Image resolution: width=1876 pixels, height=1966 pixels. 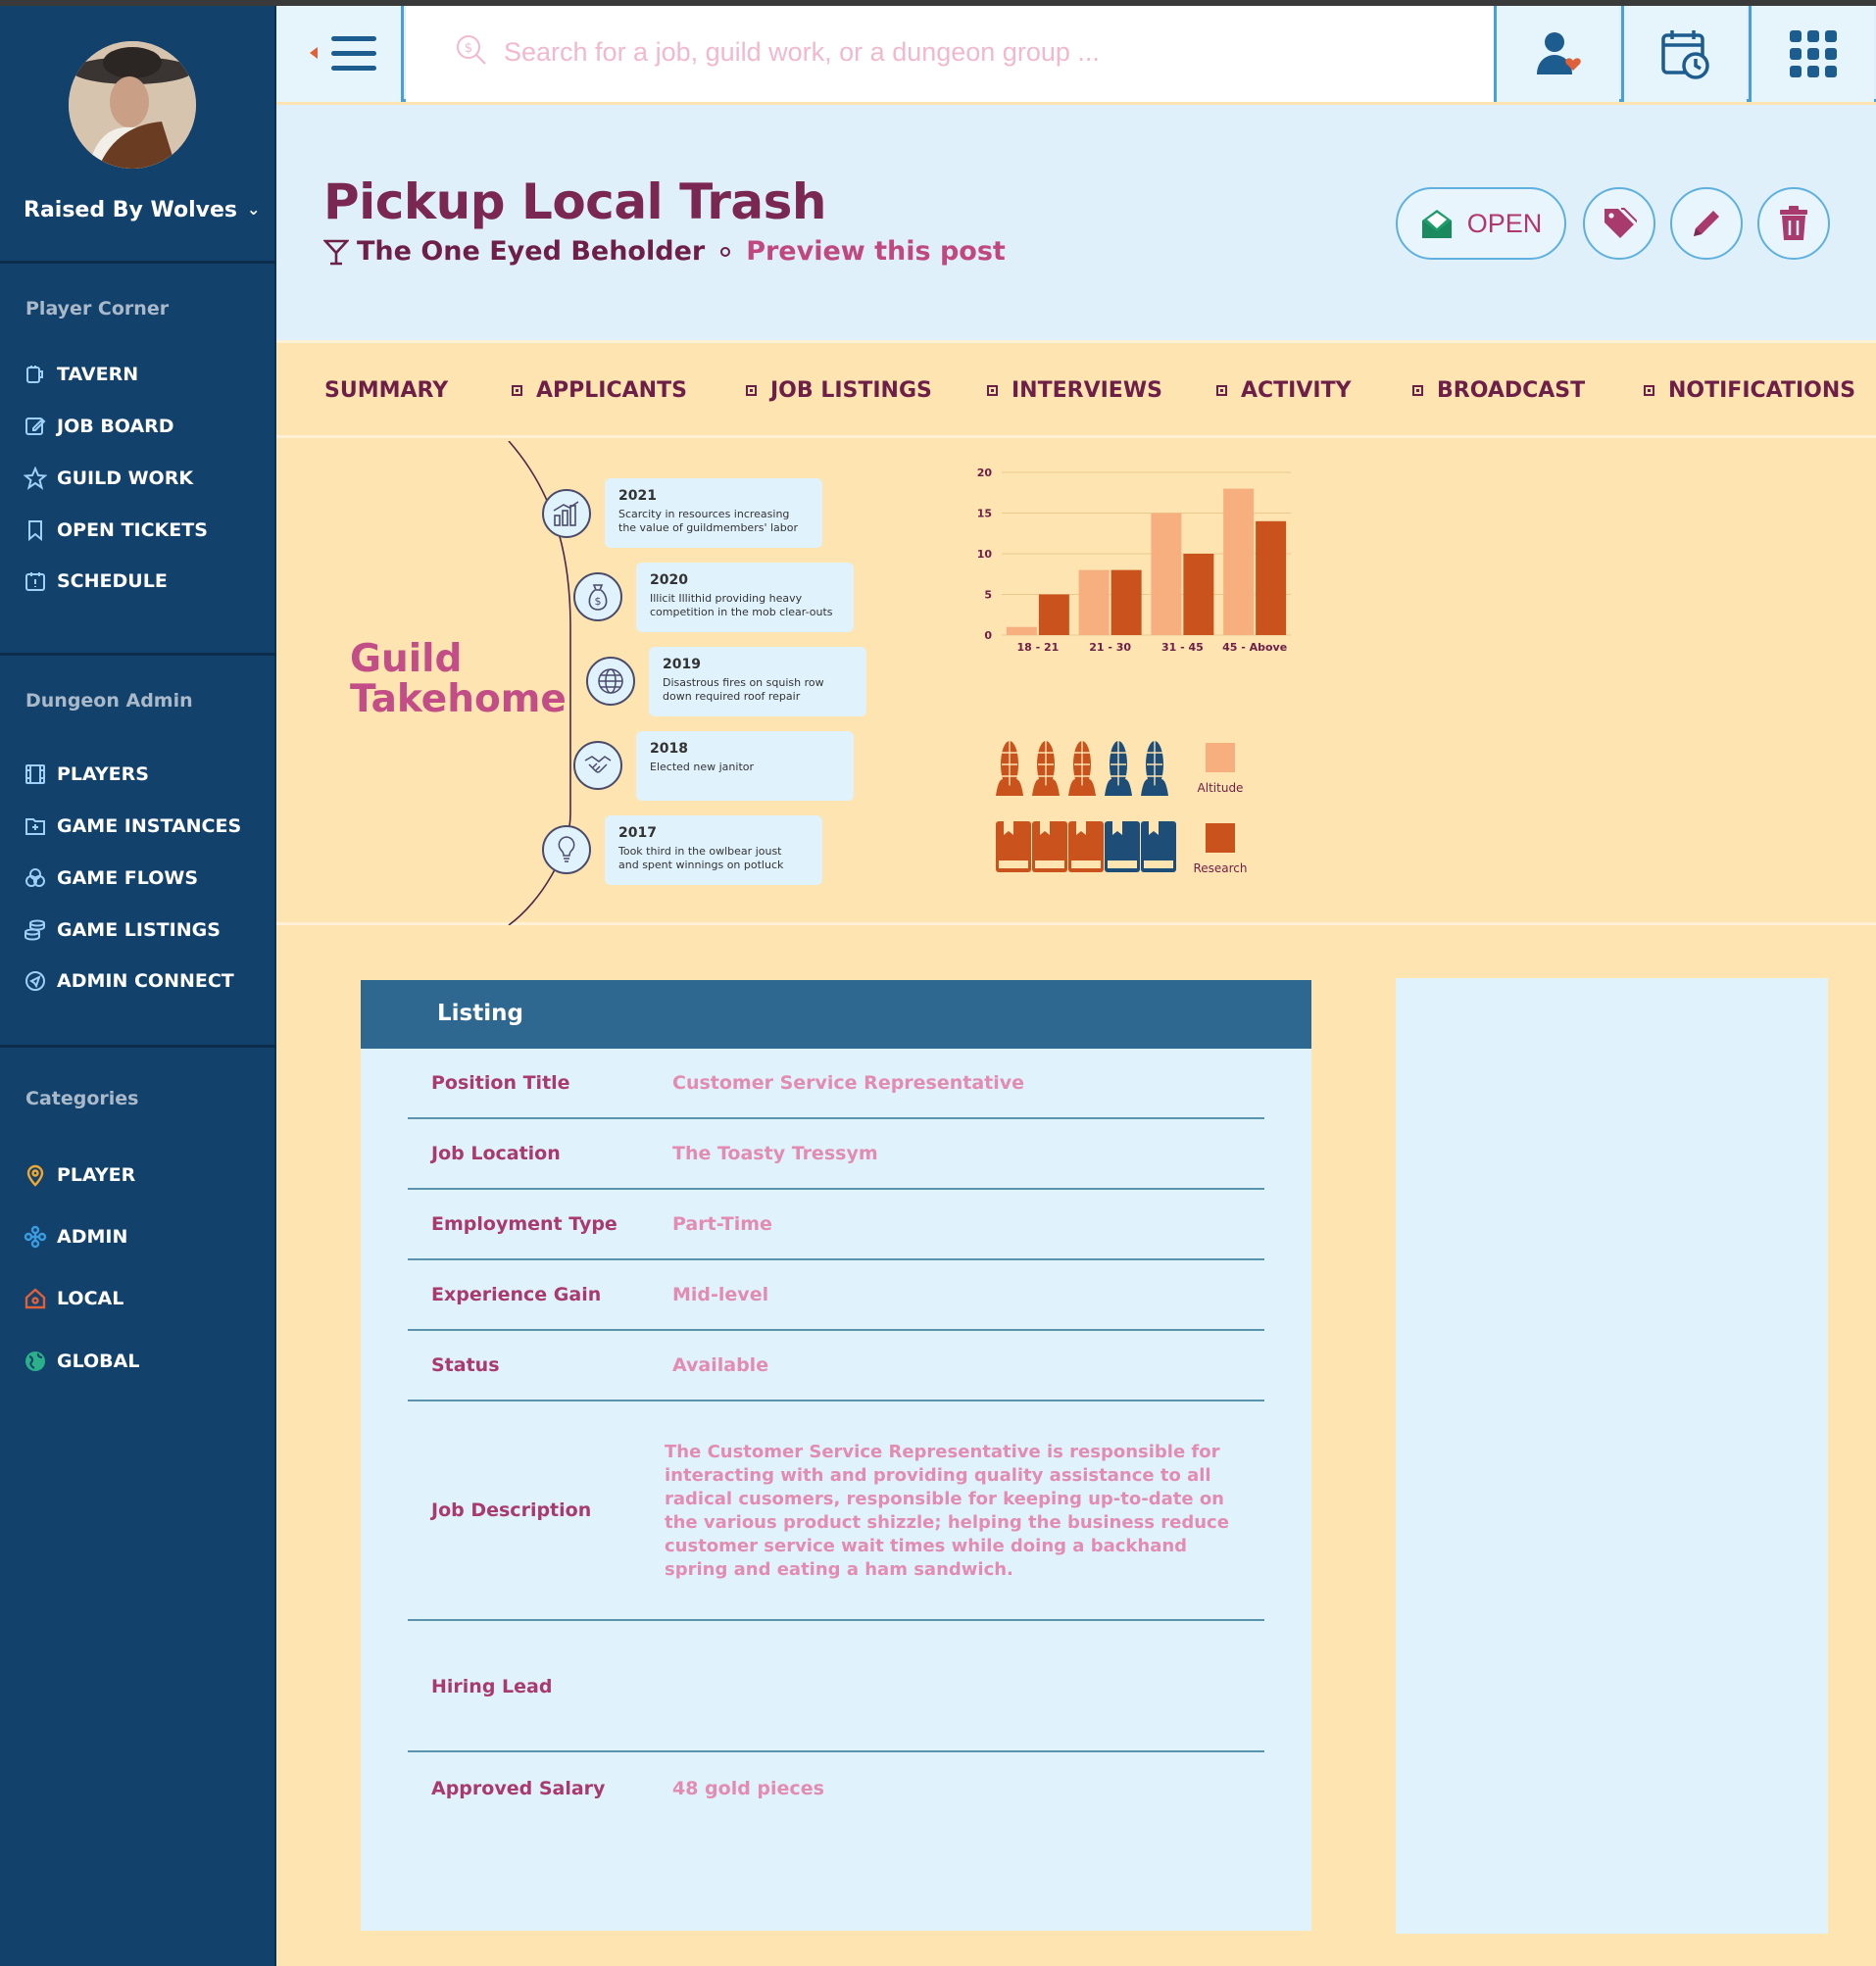 I want to click on status-open-button: OPEN, so click(x=1481, y=223).